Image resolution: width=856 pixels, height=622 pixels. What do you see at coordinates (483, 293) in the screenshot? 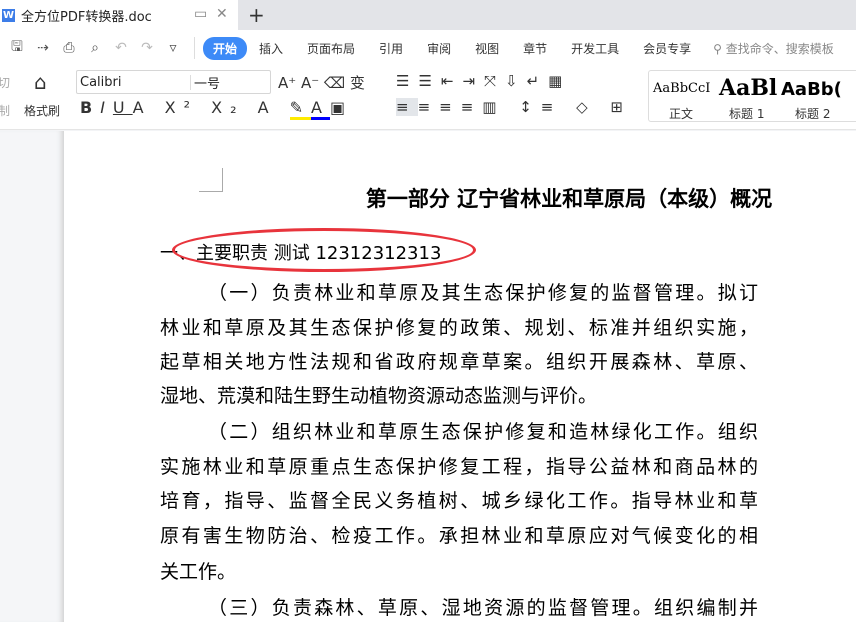
I see `paragraph-line: （一）负责林业和草原及其生态保护修复的监督管理。拟订` at bounding box center [483, 293].